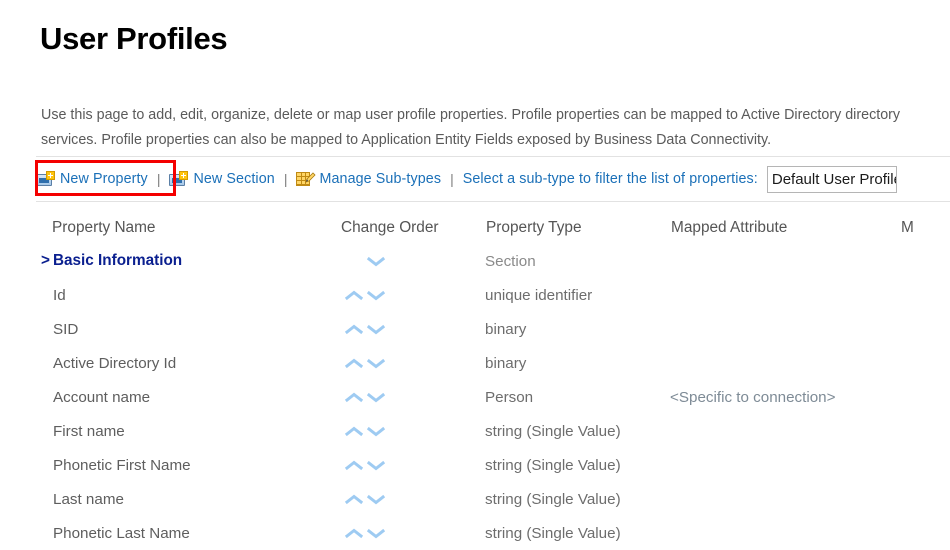 The image size is (950, 550). Describe the element at coordinates (190, 261) in the screenshot. I see `cell-property-name: > Basic Information` at that location.